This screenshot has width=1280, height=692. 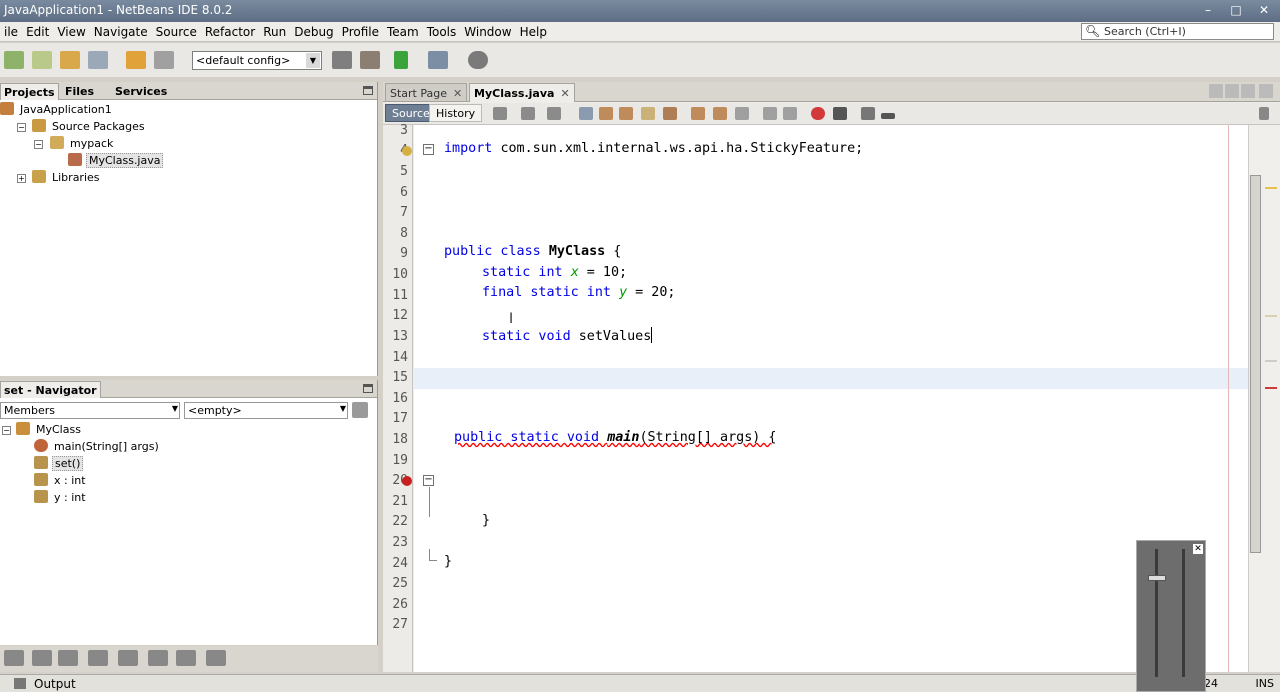 I want to click on menu-window: Window, so click(x=487, y=32).